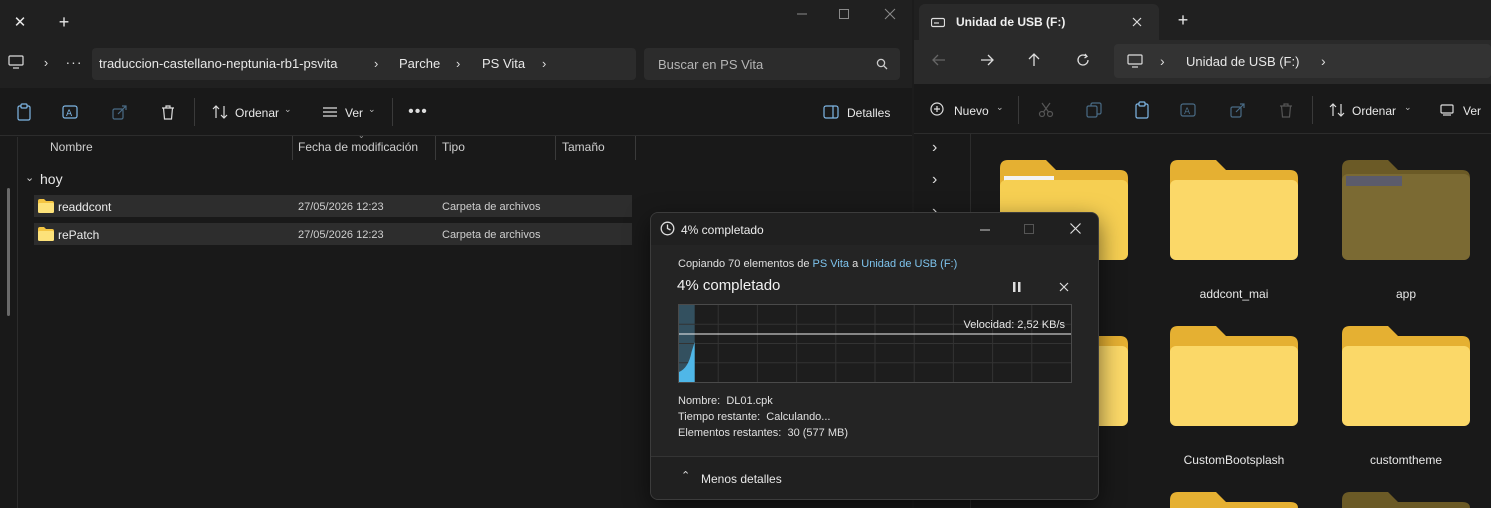 This screenshot has height=508, width=1491. I want to click on plus-circle-icon, so click(937, 109).